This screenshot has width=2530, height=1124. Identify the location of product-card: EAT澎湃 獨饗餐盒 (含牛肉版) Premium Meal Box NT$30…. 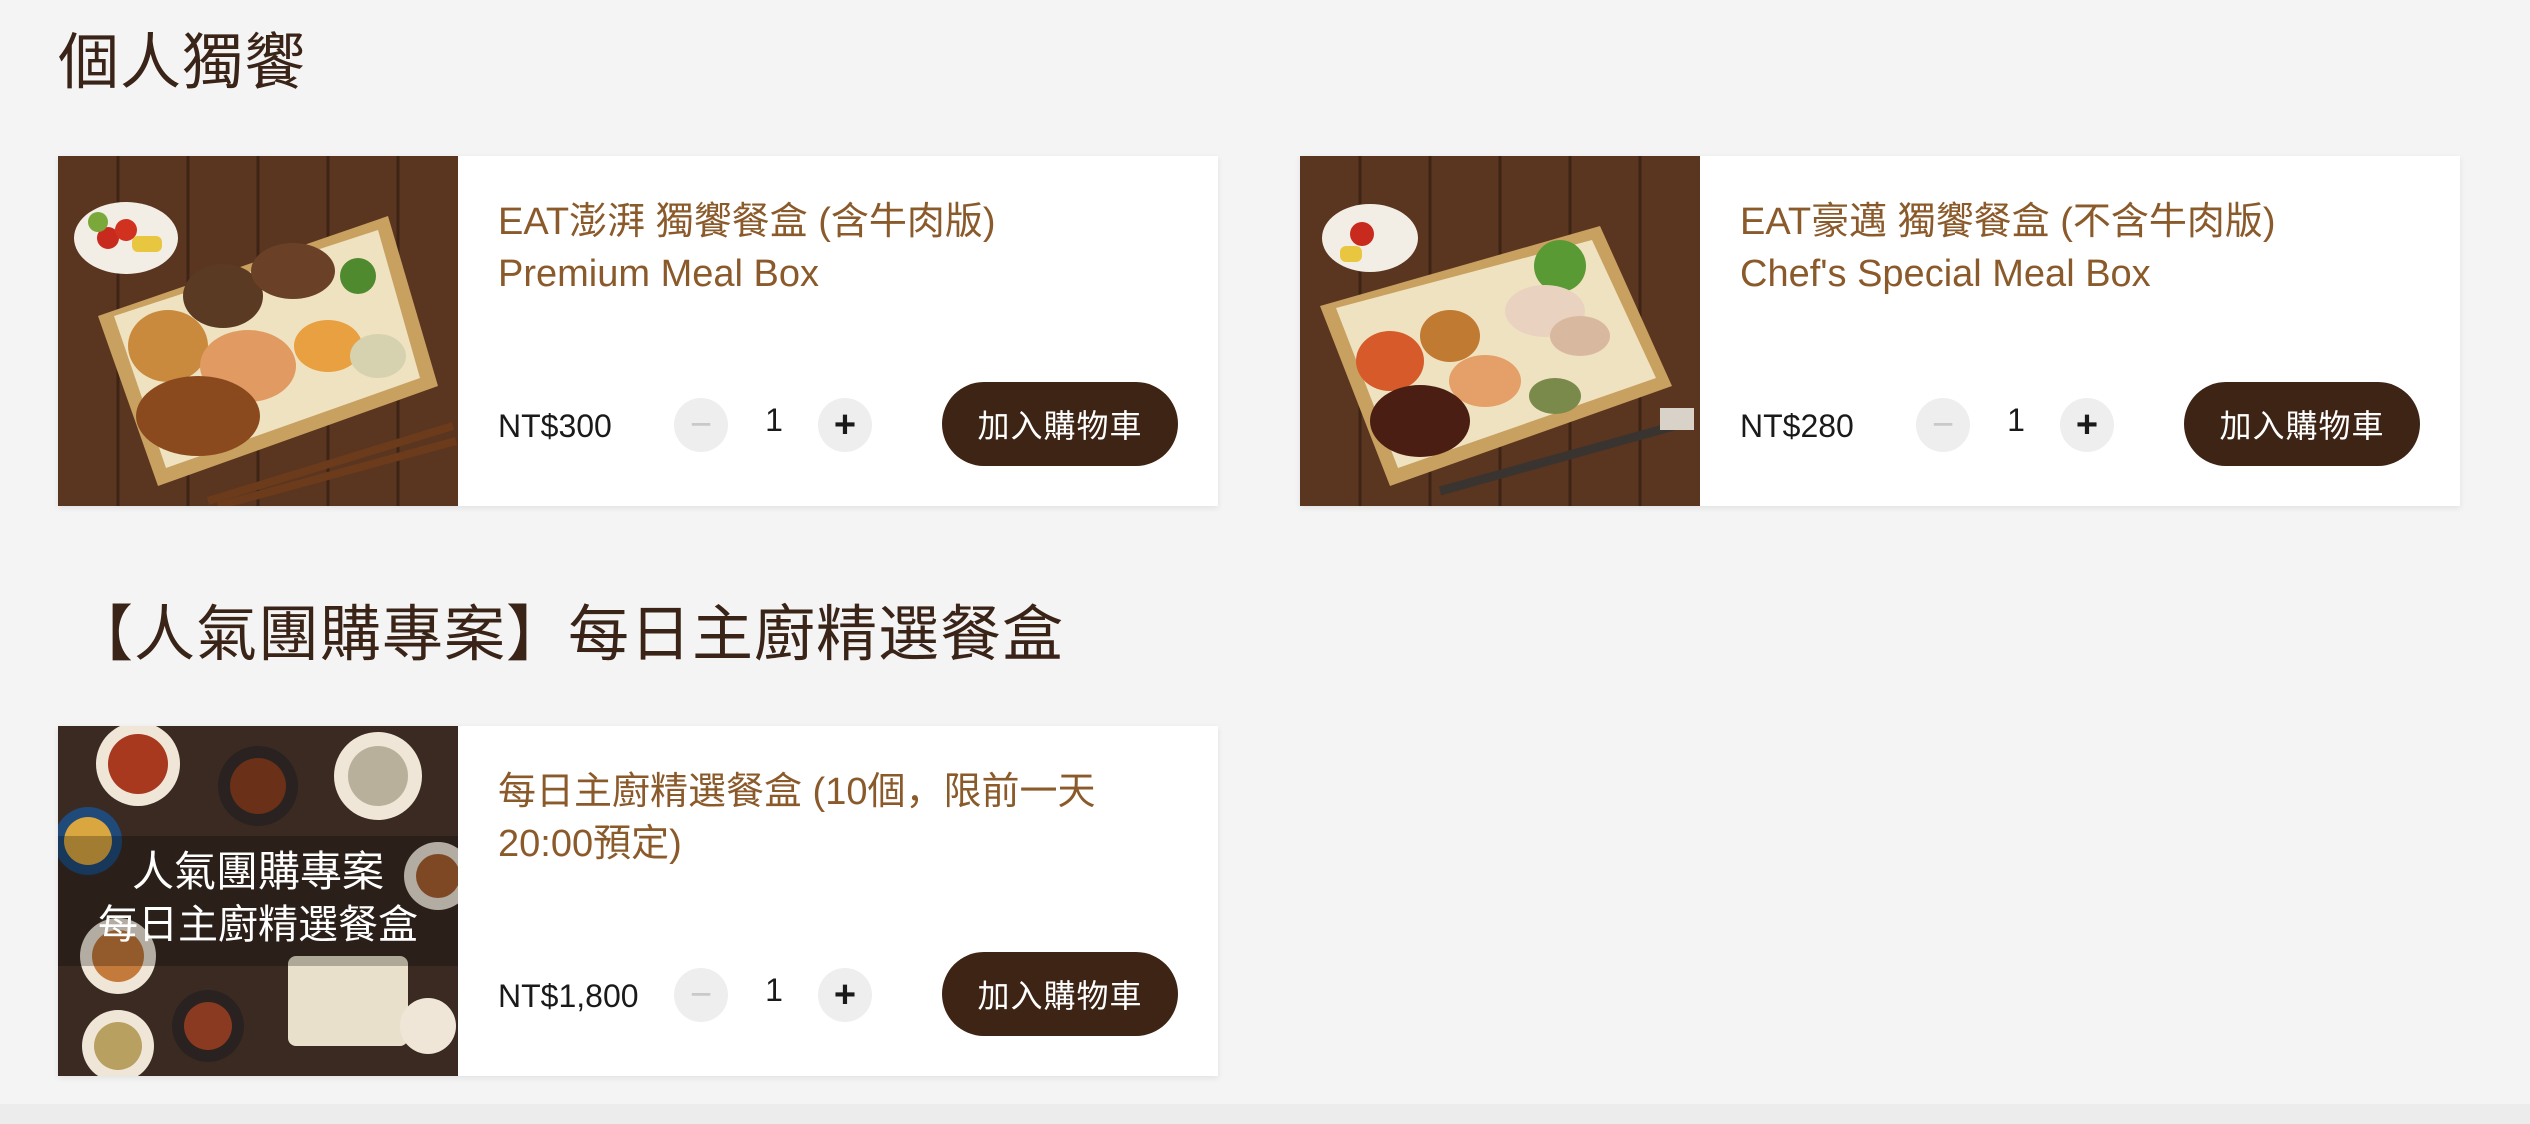
(638, 331).